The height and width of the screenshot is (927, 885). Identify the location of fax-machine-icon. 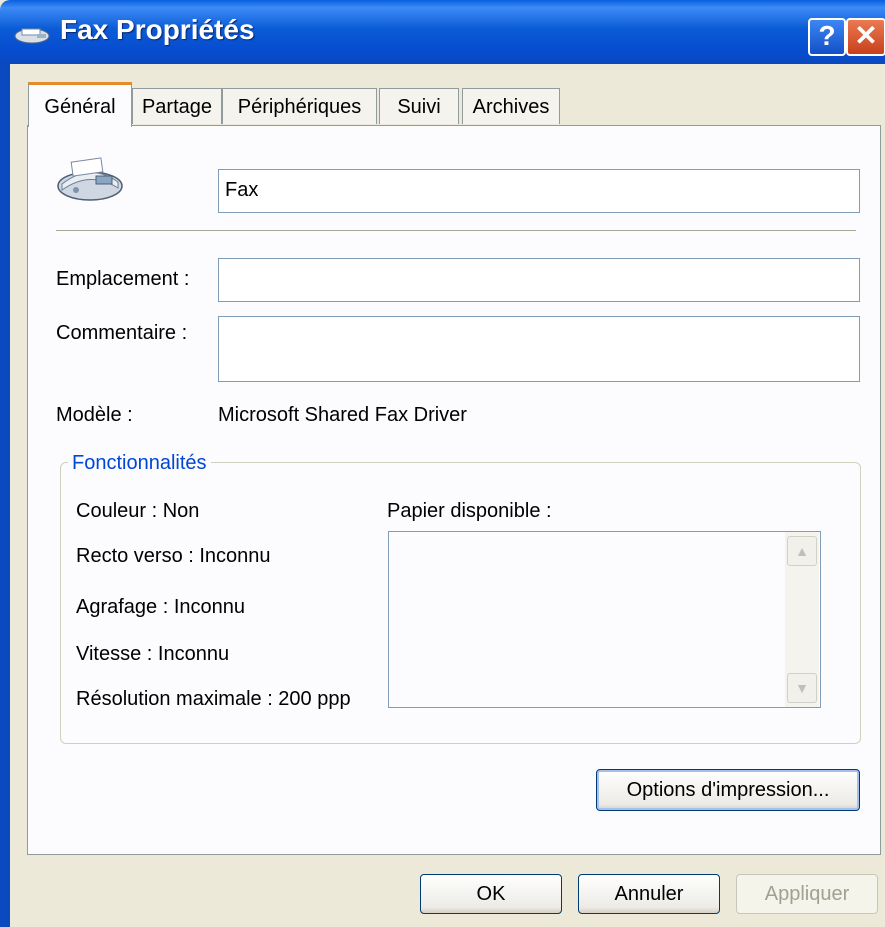
(90, 179).